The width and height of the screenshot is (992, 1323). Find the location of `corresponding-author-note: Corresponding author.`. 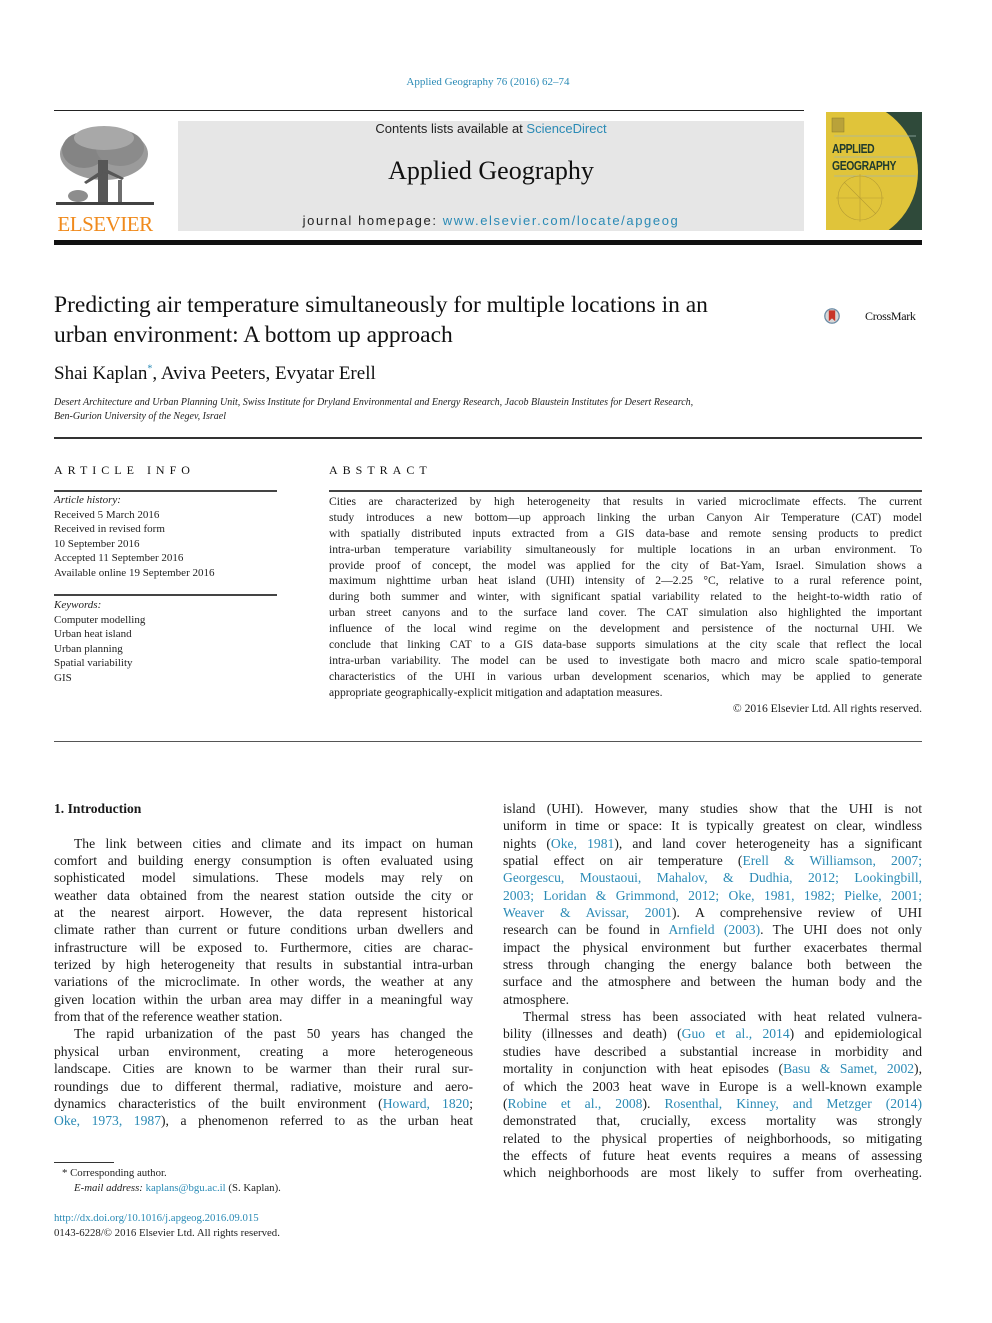

corresponding-author-note: Corresponding author. is located at coordinates (118, 1173).